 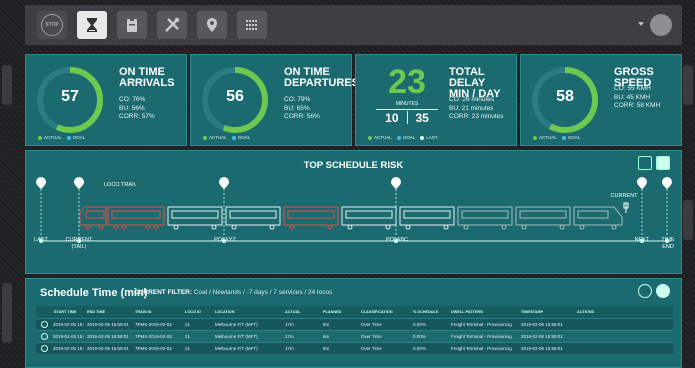 What do you see at coordinates (556, 137) in the screenshot?
I see `speed-legend: ACTUAL GOAL` at bounding box center [556, 137].